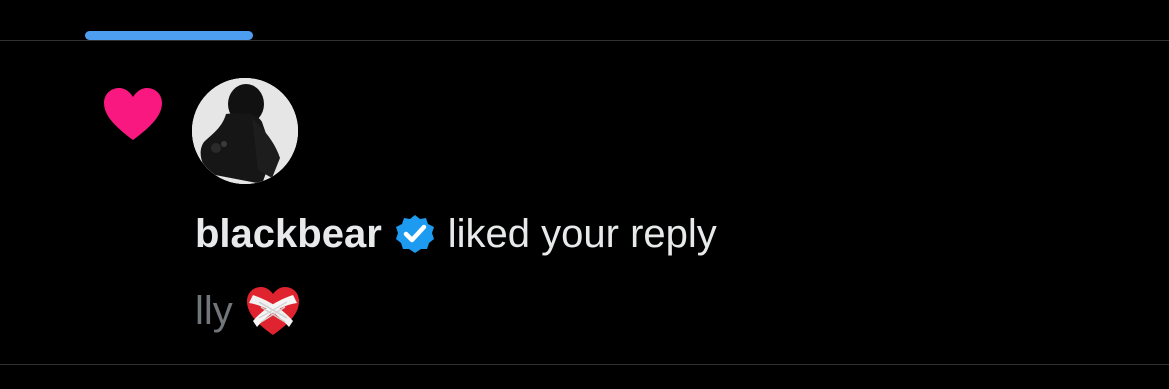  I want to click on verified-badge-icon, so click(414, 234).